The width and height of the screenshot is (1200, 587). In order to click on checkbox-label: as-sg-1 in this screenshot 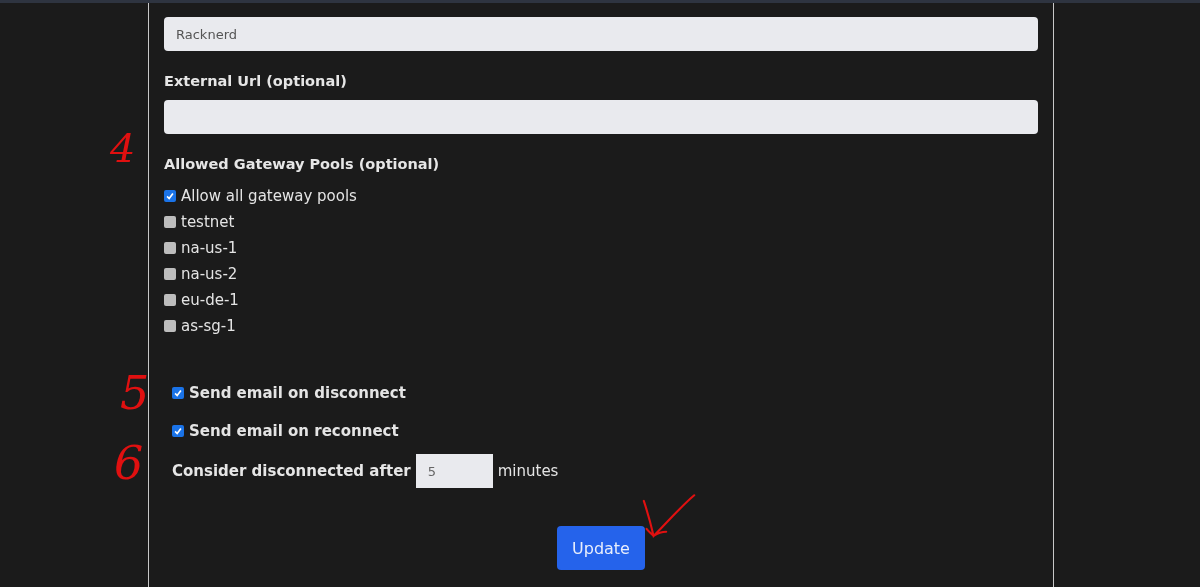, I will do `click(208, 326)`.